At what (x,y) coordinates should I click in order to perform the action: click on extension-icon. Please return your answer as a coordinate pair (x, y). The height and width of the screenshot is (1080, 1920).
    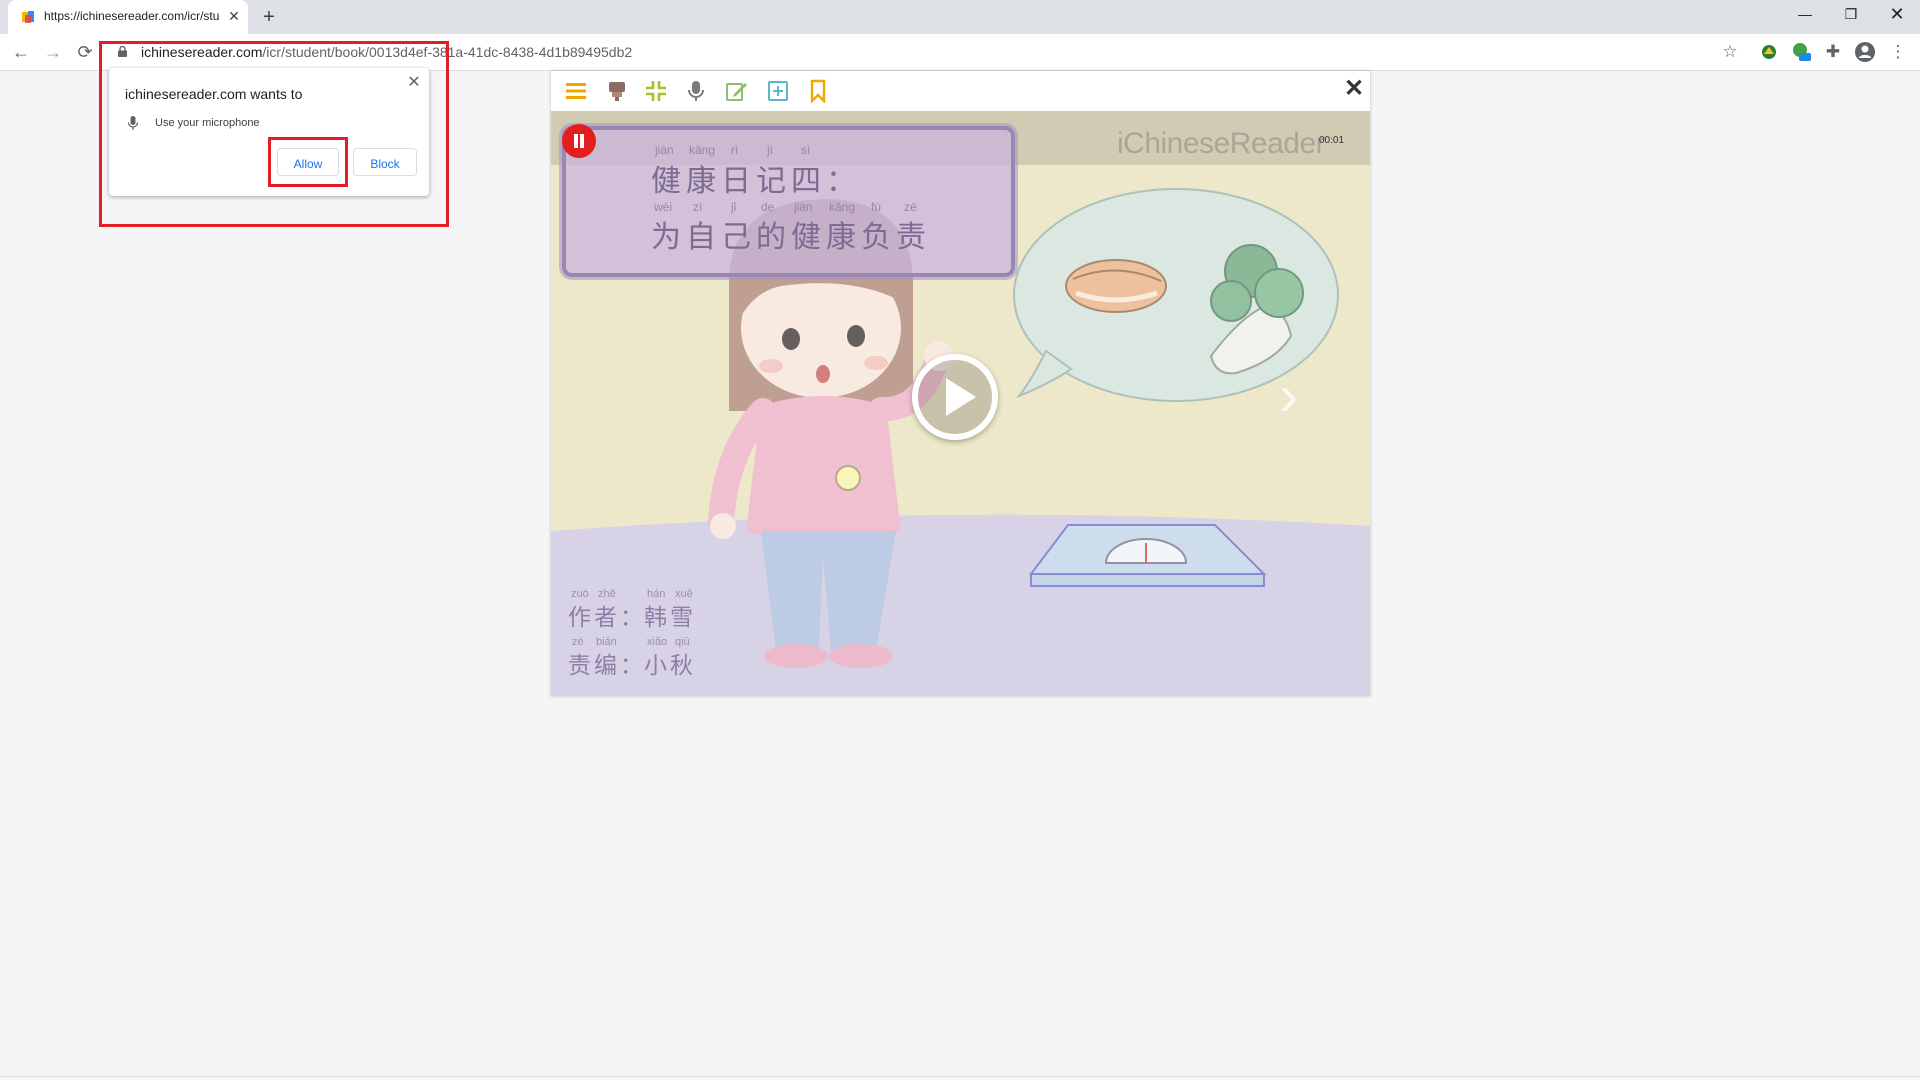
    Looking at the image, I should click on (1769, 52).